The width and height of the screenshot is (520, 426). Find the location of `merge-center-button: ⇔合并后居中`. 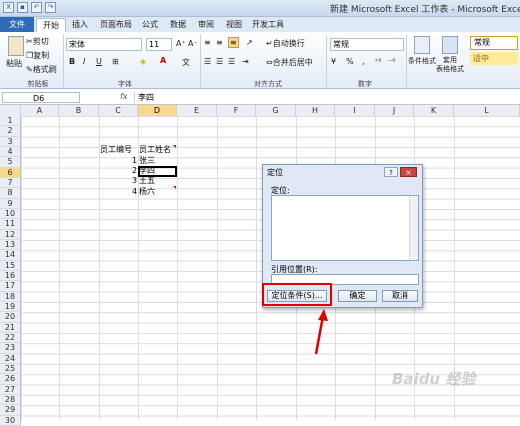

merge-center-button: ⇔合并后居中 is located at coordinates (289, 62).